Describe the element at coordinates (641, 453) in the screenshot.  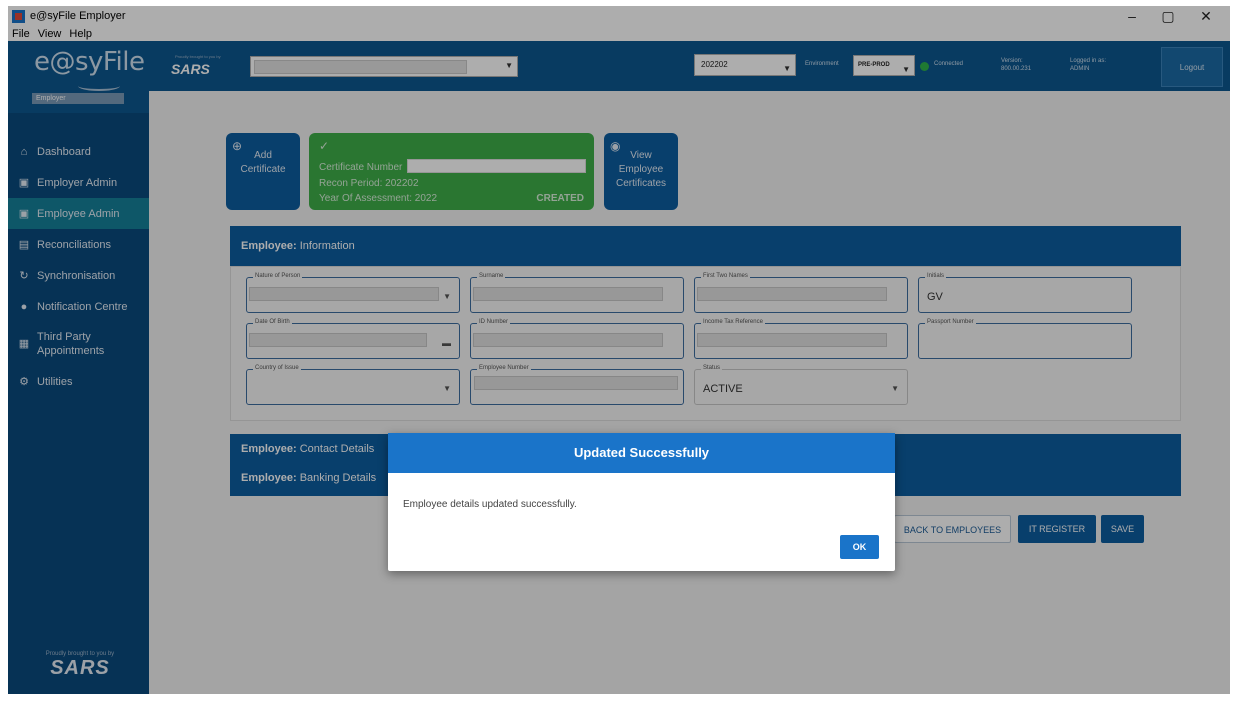
I see `dialog-title: Updated Successfully` at that location.